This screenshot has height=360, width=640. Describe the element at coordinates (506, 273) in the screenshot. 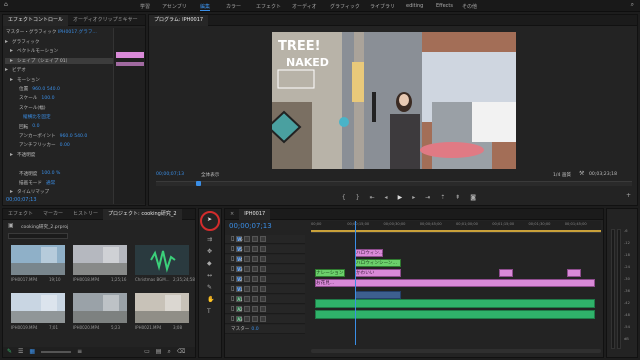

I see `graphic-clip-v4-c` at that location.